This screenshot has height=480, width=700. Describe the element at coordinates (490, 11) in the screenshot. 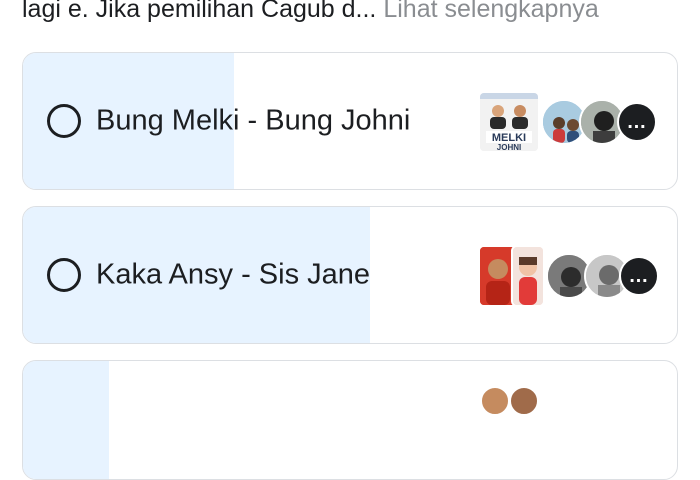

I see `see-more-link: Lihat selengkapnya` at that location.